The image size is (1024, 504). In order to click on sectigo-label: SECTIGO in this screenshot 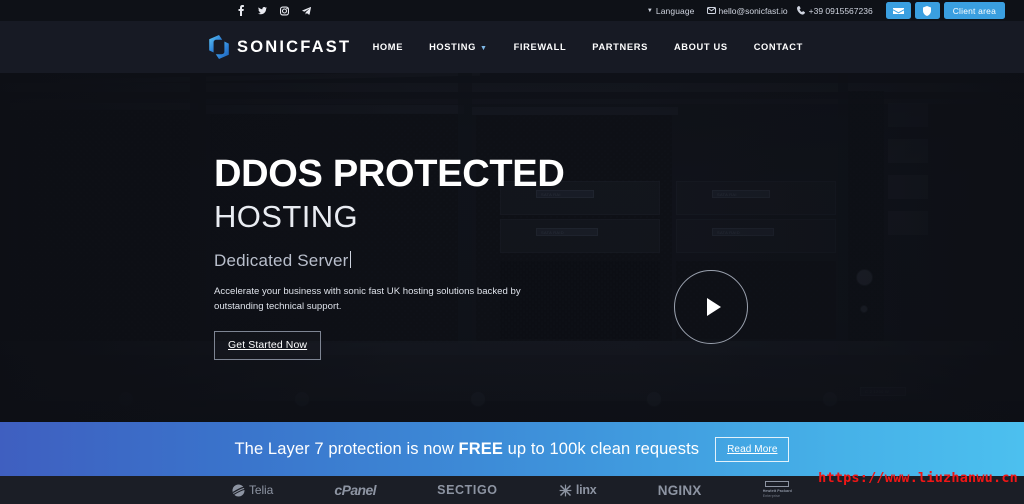, I will do `click(467, 490)`.